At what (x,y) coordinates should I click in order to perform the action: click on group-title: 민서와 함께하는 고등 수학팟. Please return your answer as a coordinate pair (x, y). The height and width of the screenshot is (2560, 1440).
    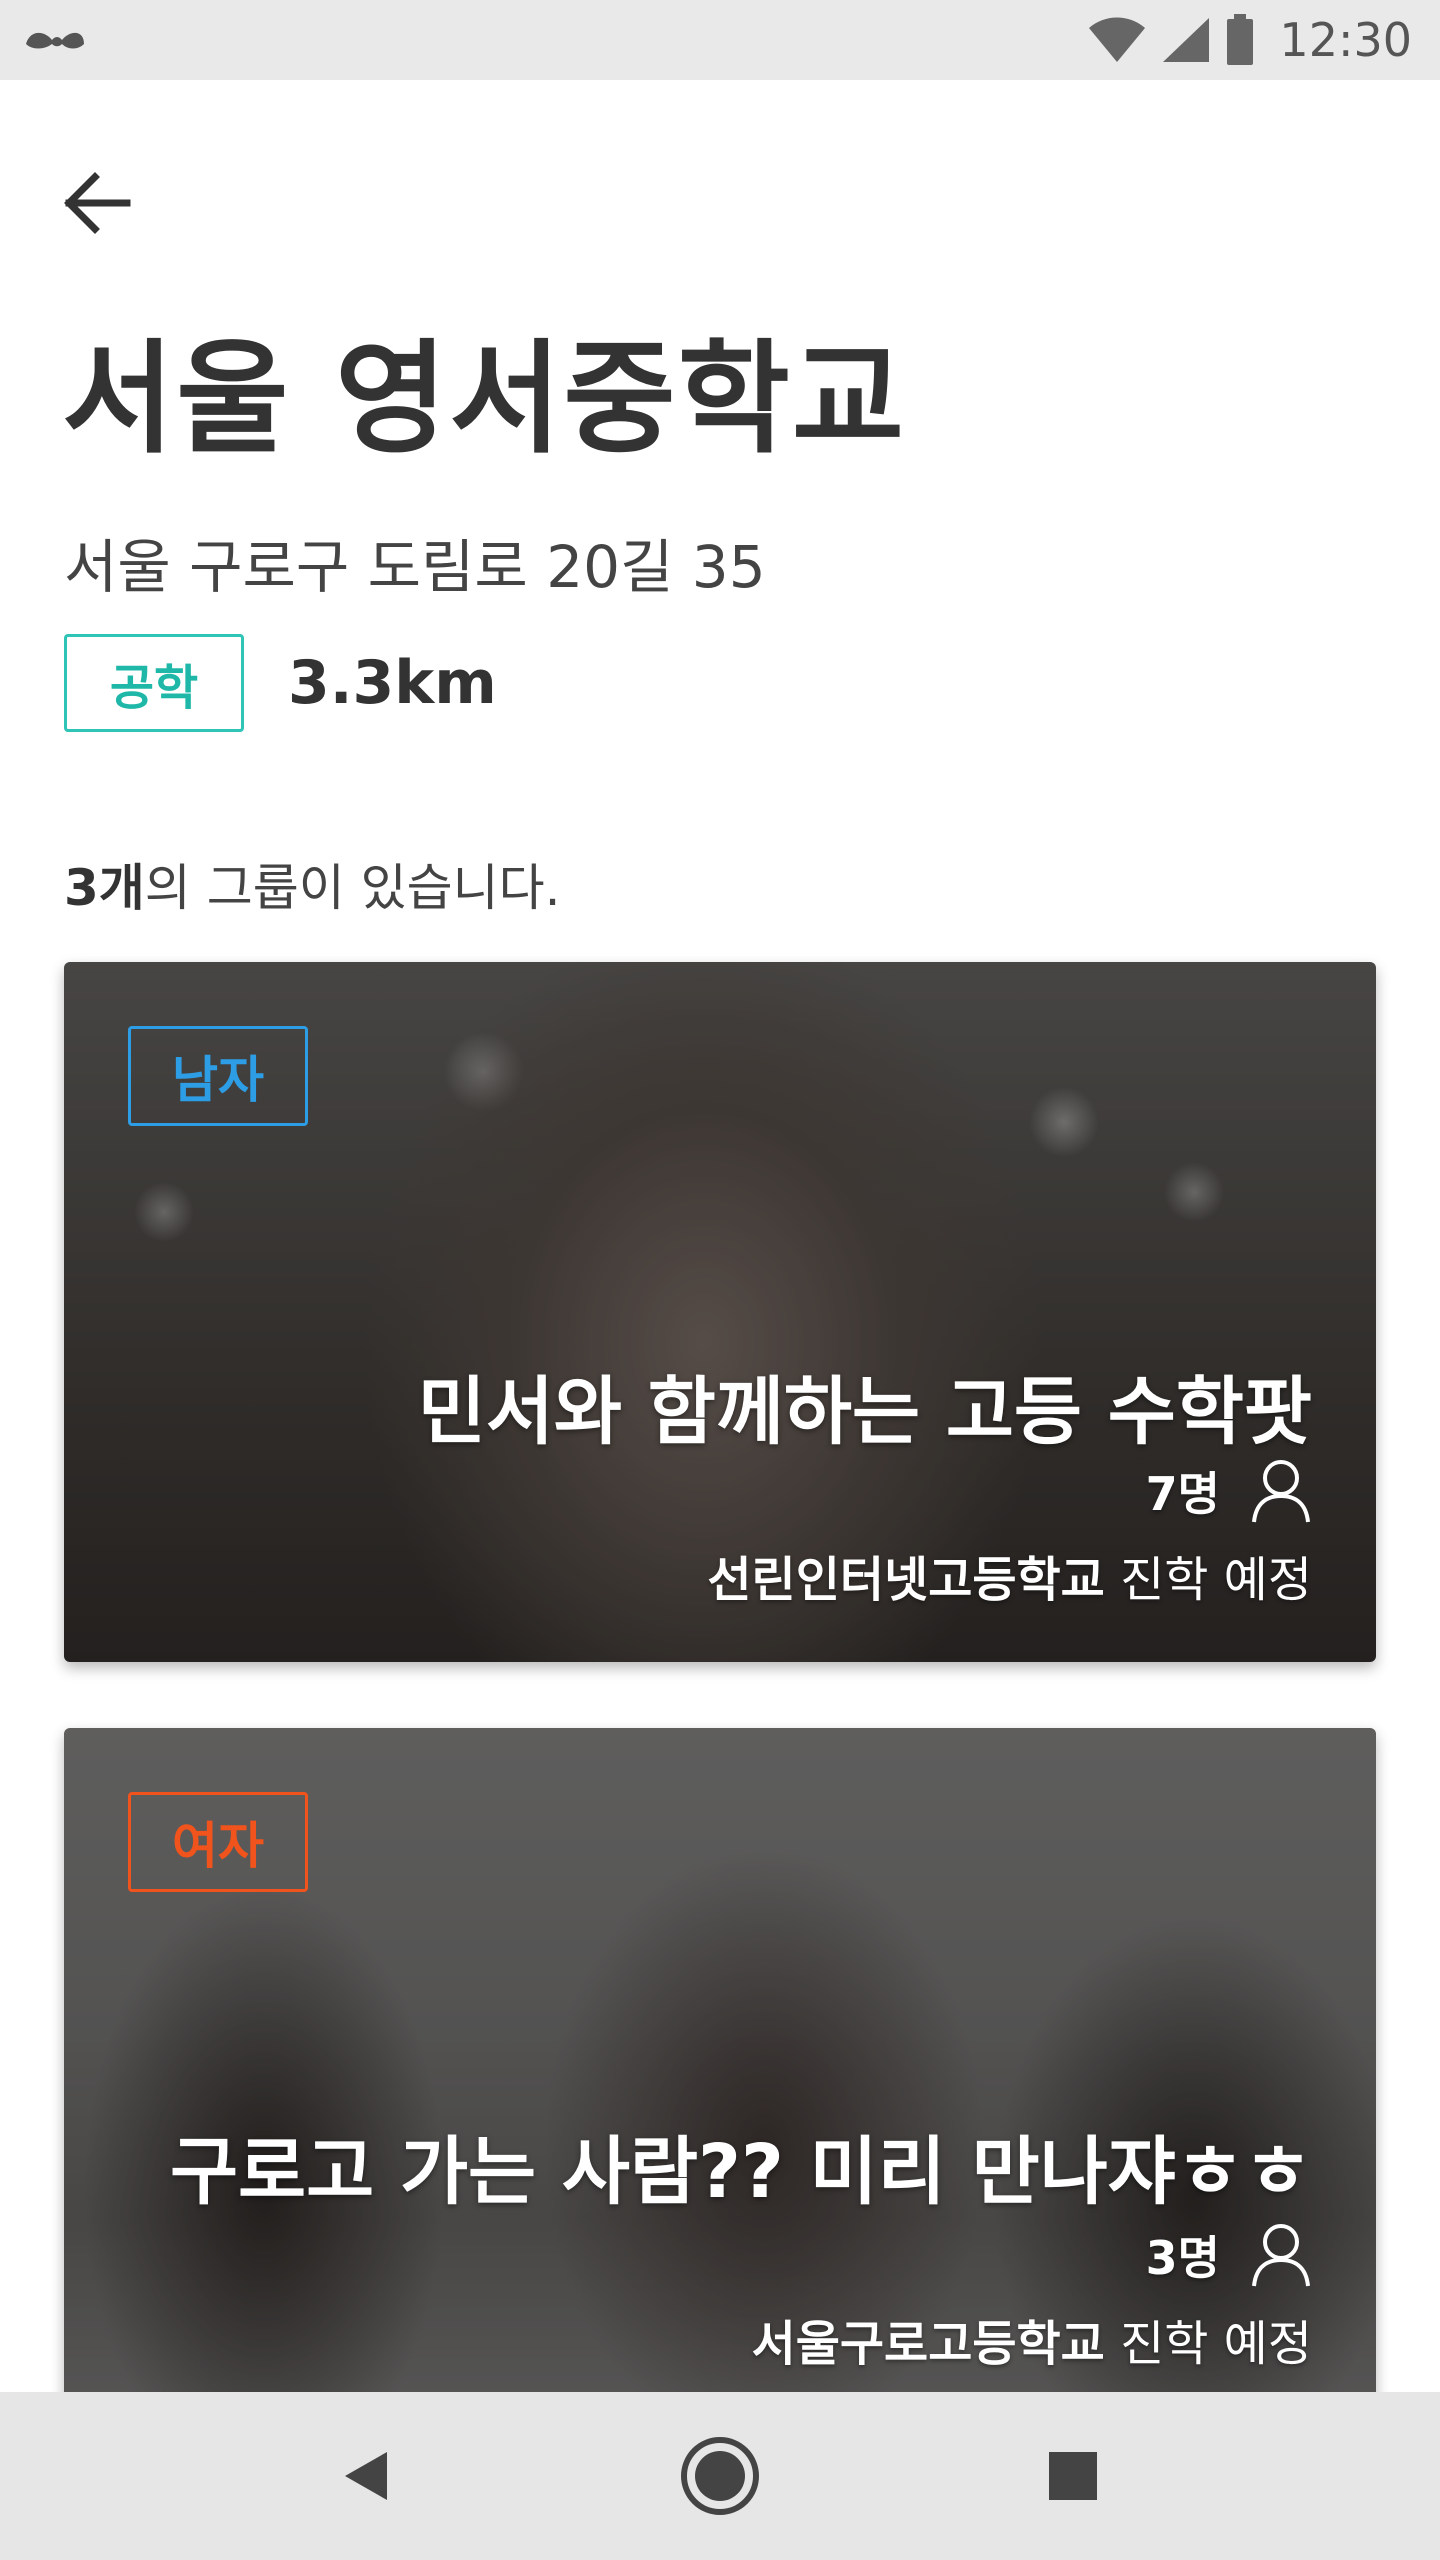
    Looking at the image, I should click on (864, 1412).